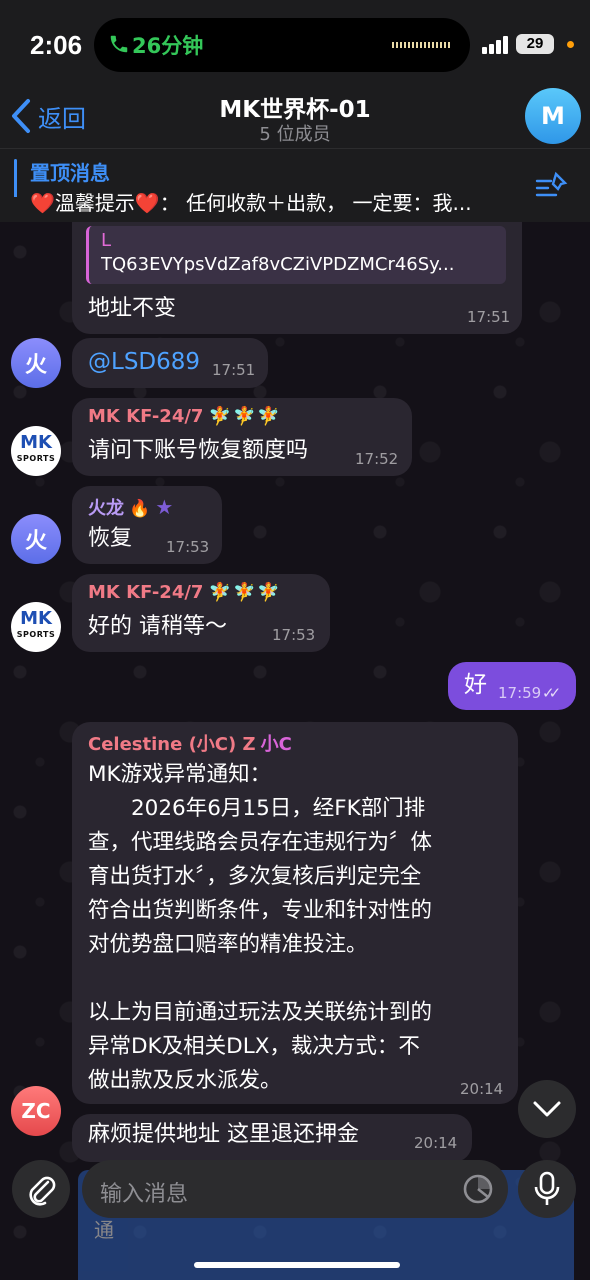  What do you see at coordinates (495, 45) in the screenshot?
I see `signal-icon` at bounding box center [495, 45].